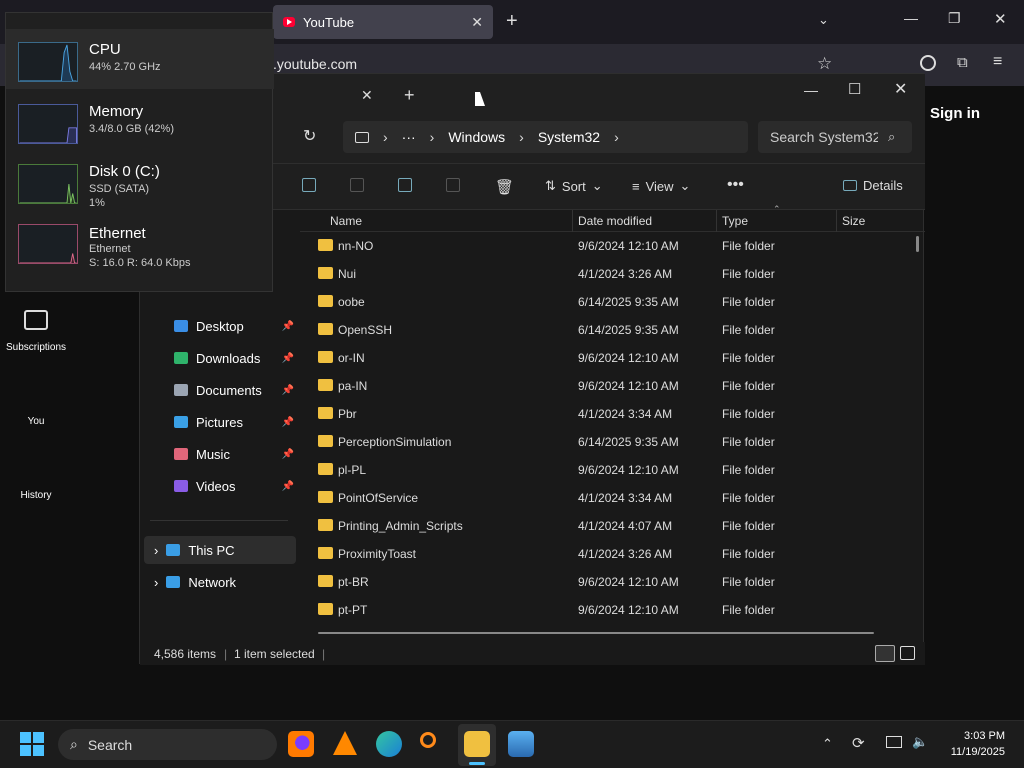 The width and height of the screenshot is (1024, 768). Describe the element at coordinates (362, 137) in the screenshot. I see `monitor-icon` at that location.